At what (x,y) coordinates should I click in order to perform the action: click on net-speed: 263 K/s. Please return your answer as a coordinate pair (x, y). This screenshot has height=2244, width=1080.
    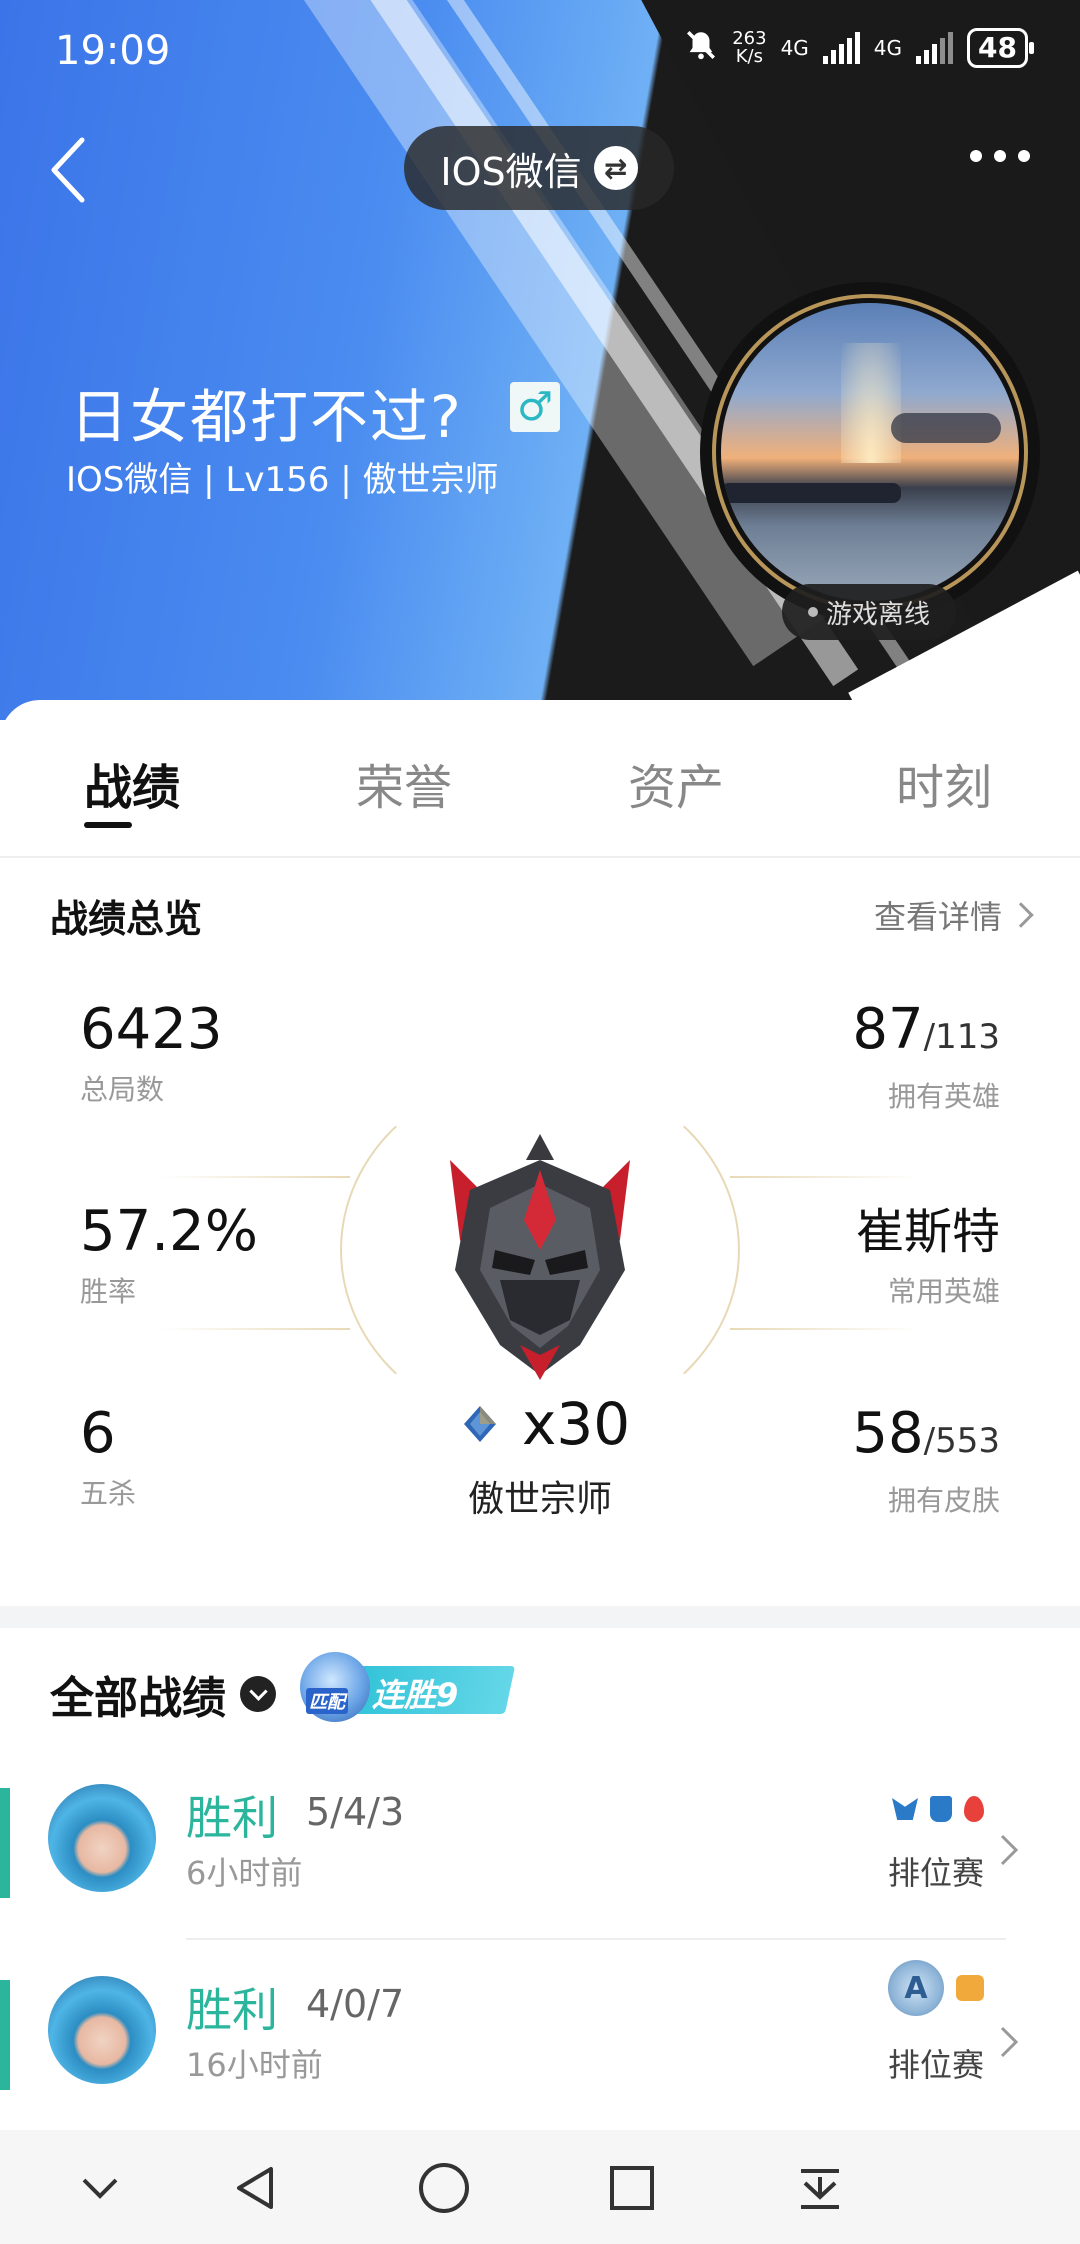
    Looking at the image, I should click on (749, 47).